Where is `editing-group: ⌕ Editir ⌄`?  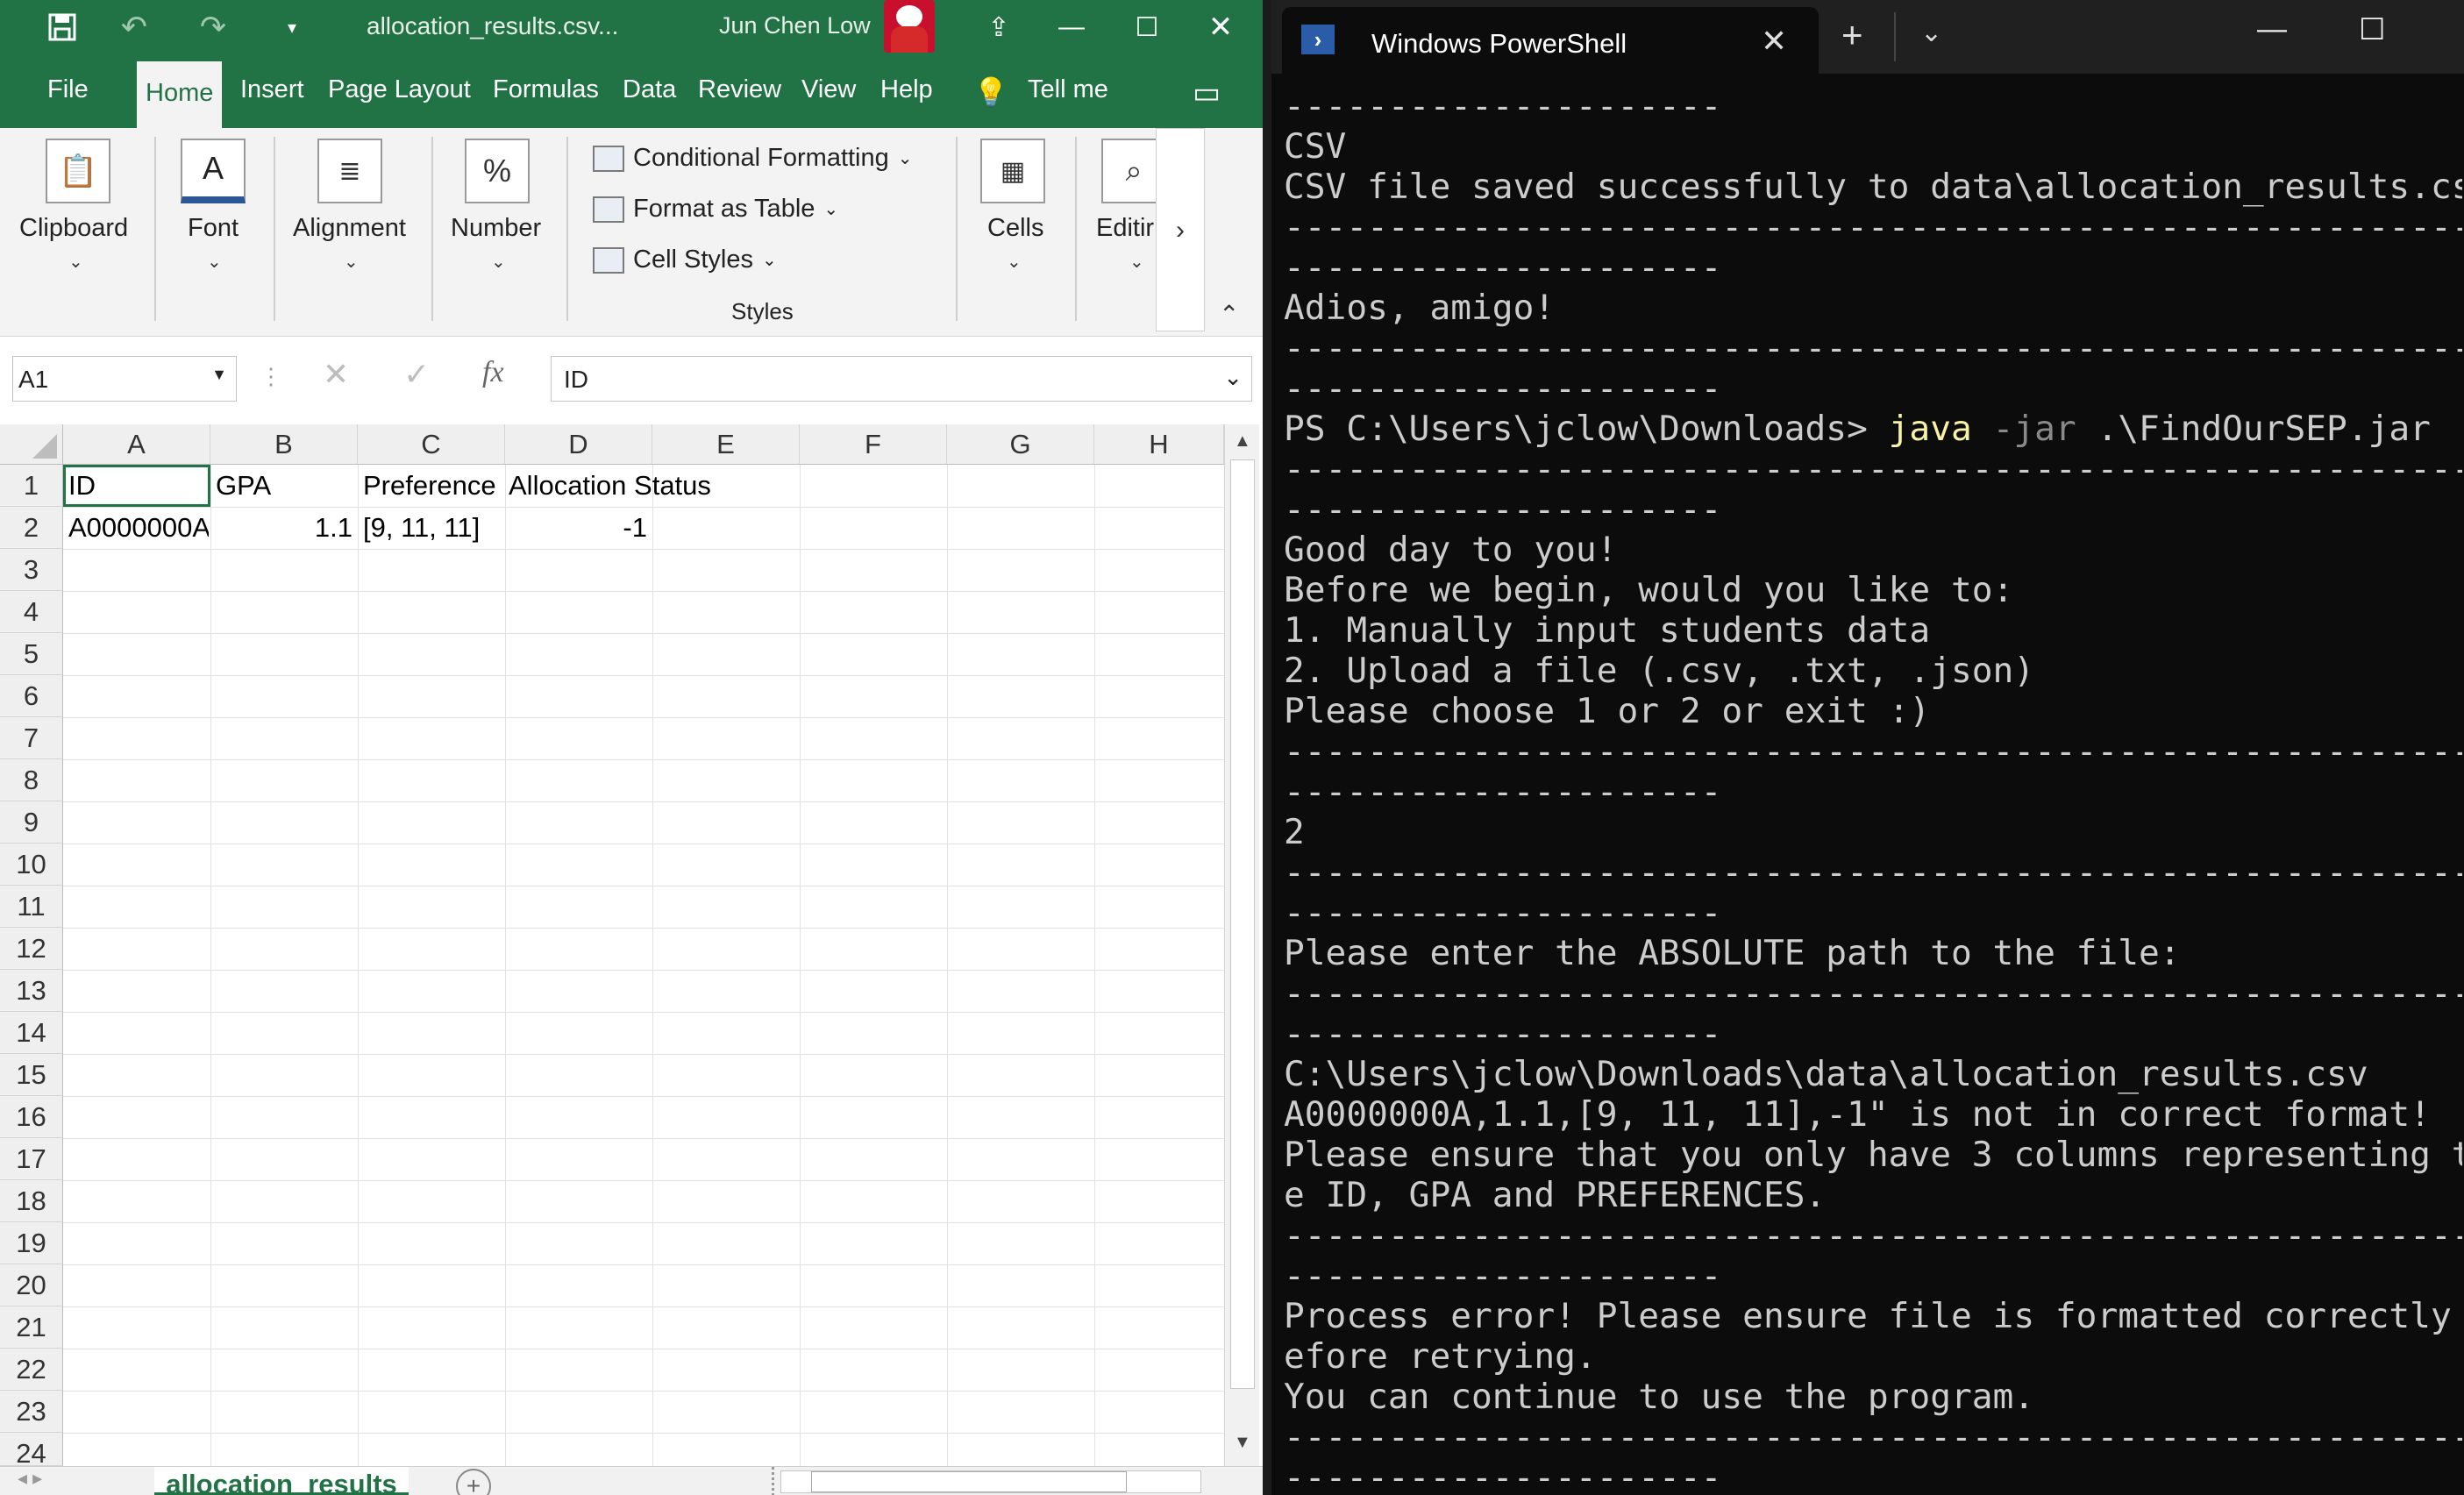
editing-group: ⌕ Editir ⌄ is located at coordinates (1126, 232).